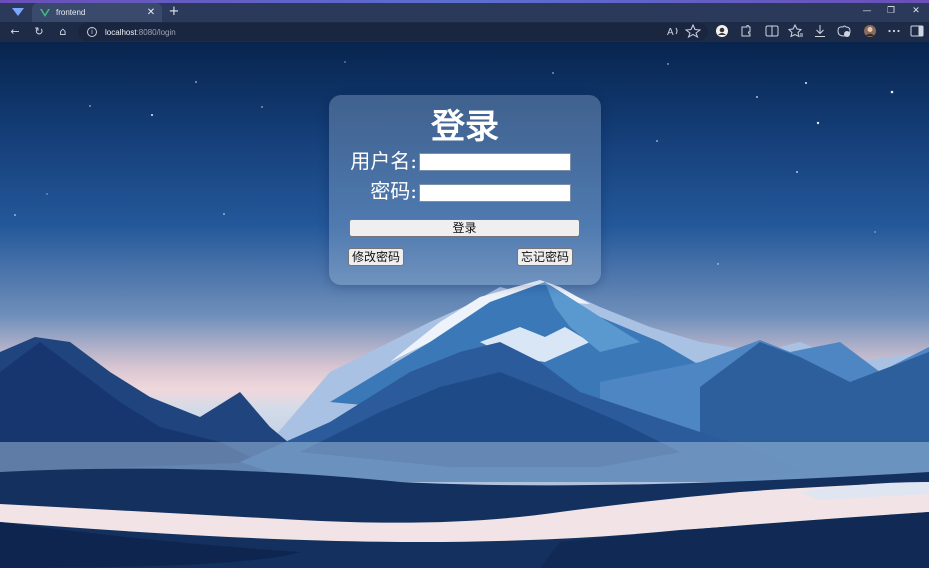 The height and width of the screenshot is (568, 929). What do you see at coordinates (916, 11) in the screenshot?
I see `close-window-button: ✕` at bounding box center [916, 11].